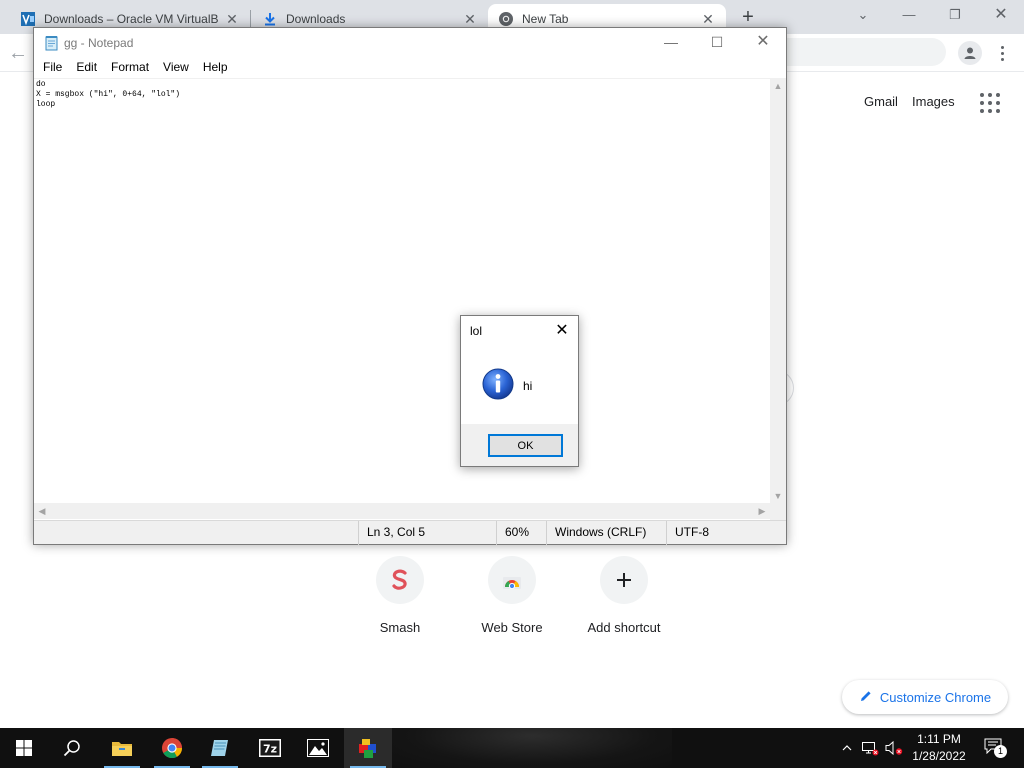 The width and height of the screenshot is (1024, 768). I want to click on taskbar-virtualbox, so click(368, 748).